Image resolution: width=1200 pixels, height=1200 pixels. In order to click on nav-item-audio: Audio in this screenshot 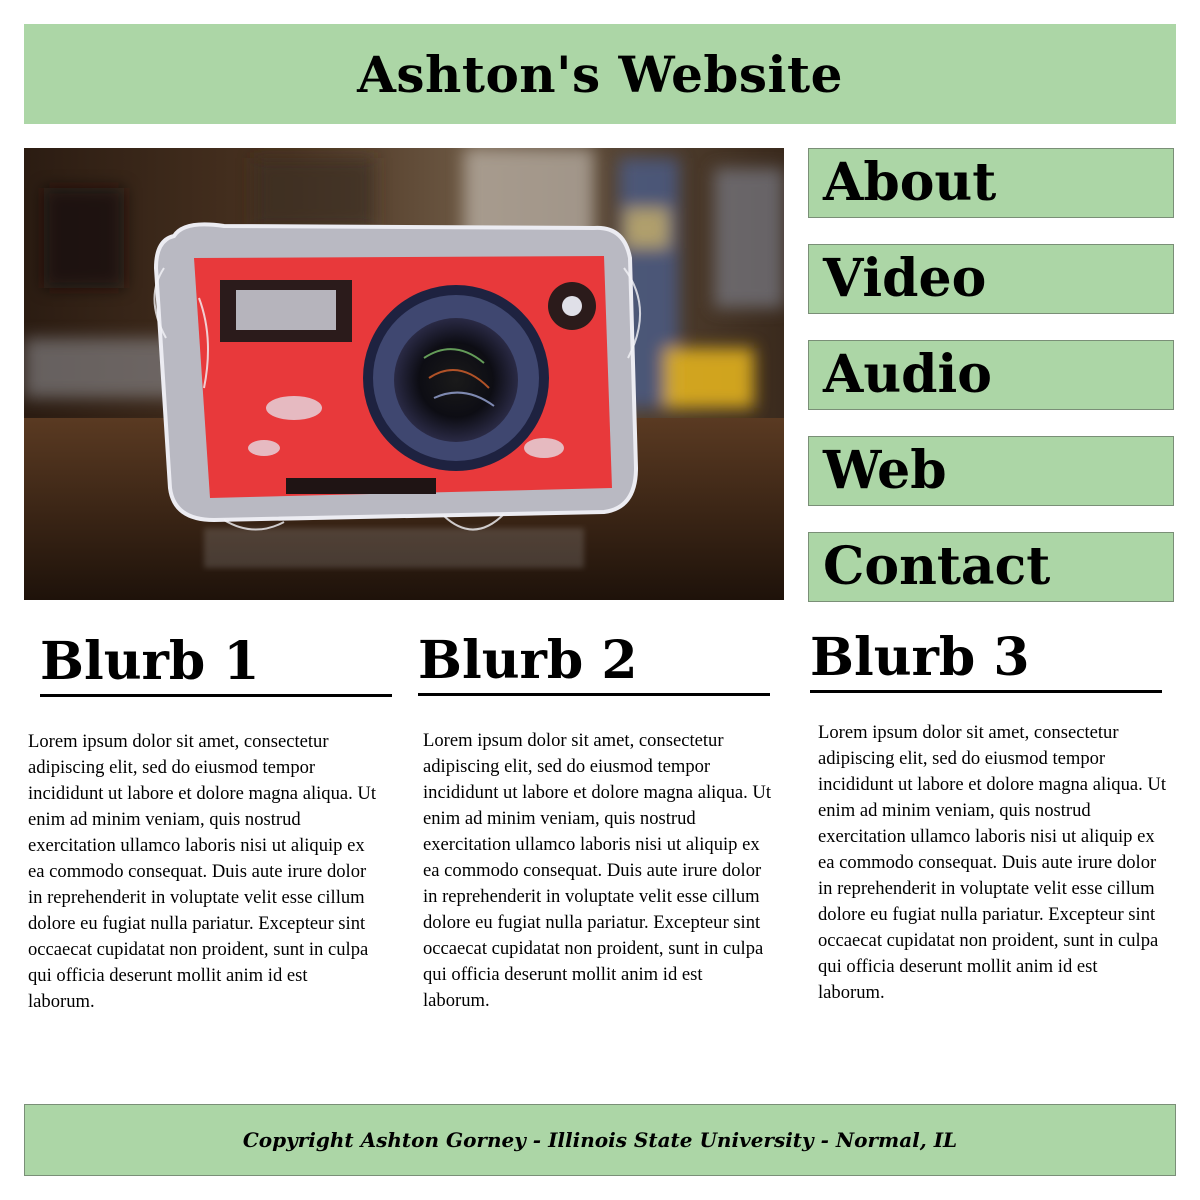, I will do `click(991, 375)`.